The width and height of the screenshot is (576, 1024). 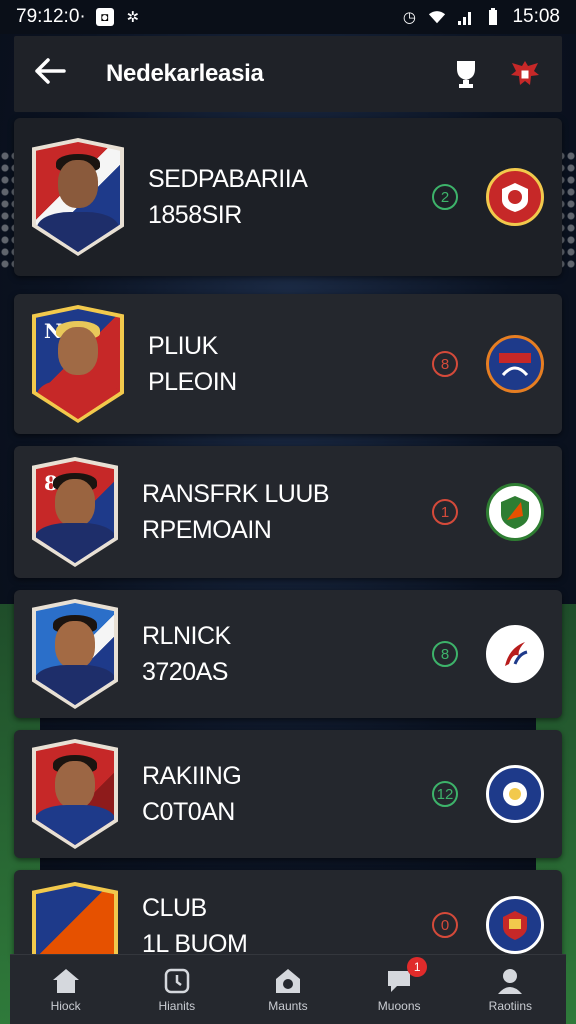 I want to click on home-icon, so click(x=66, y=981).